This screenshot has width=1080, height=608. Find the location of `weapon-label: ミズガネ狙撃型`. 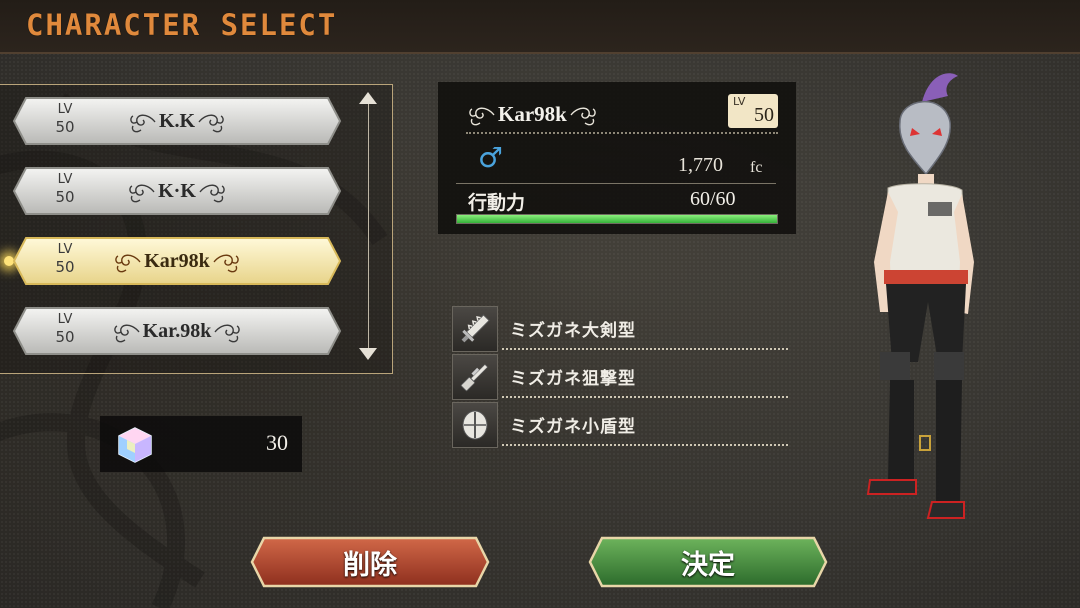

weapon-label: ミズガネ狙撃型 is located at coordinates (573, 379).